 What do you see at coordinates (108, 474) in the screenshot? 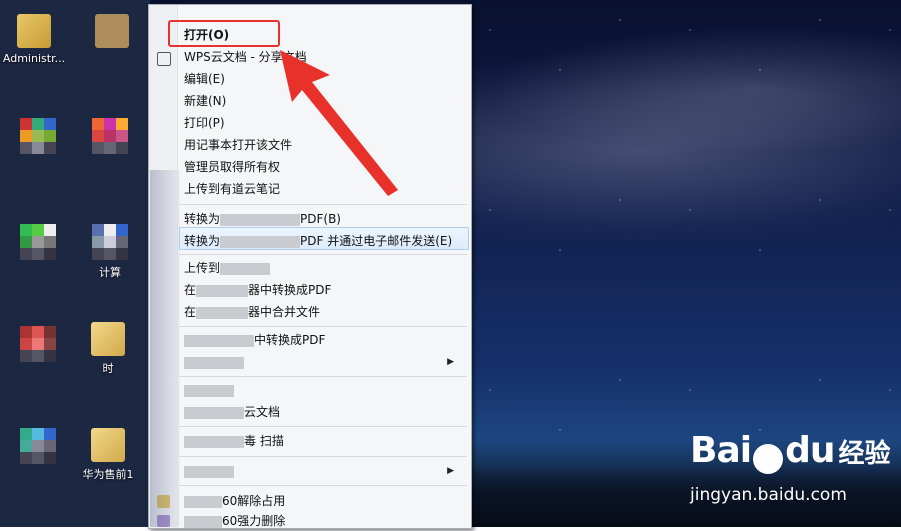
I see `desktop-icon-label: 华为售前1` at bounding box center [108, 474].